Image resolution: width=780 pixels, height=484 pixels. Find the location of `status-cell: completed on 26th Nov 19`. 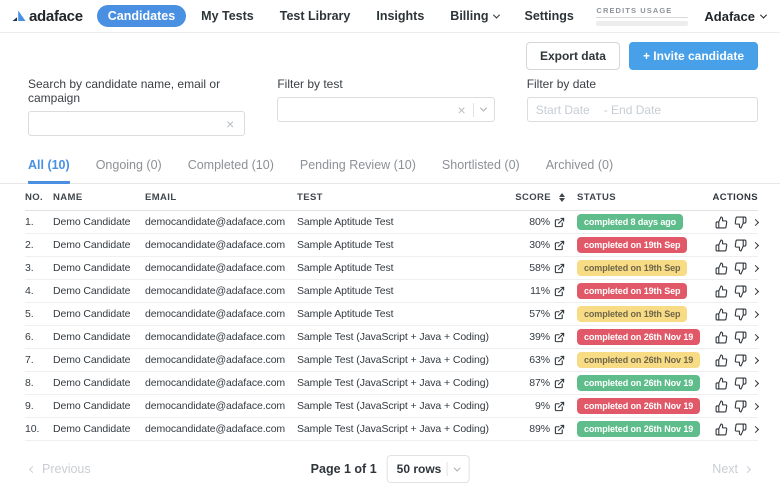

status-cell: completed on 26th Nov 19 is located at coordinates (633, 406).